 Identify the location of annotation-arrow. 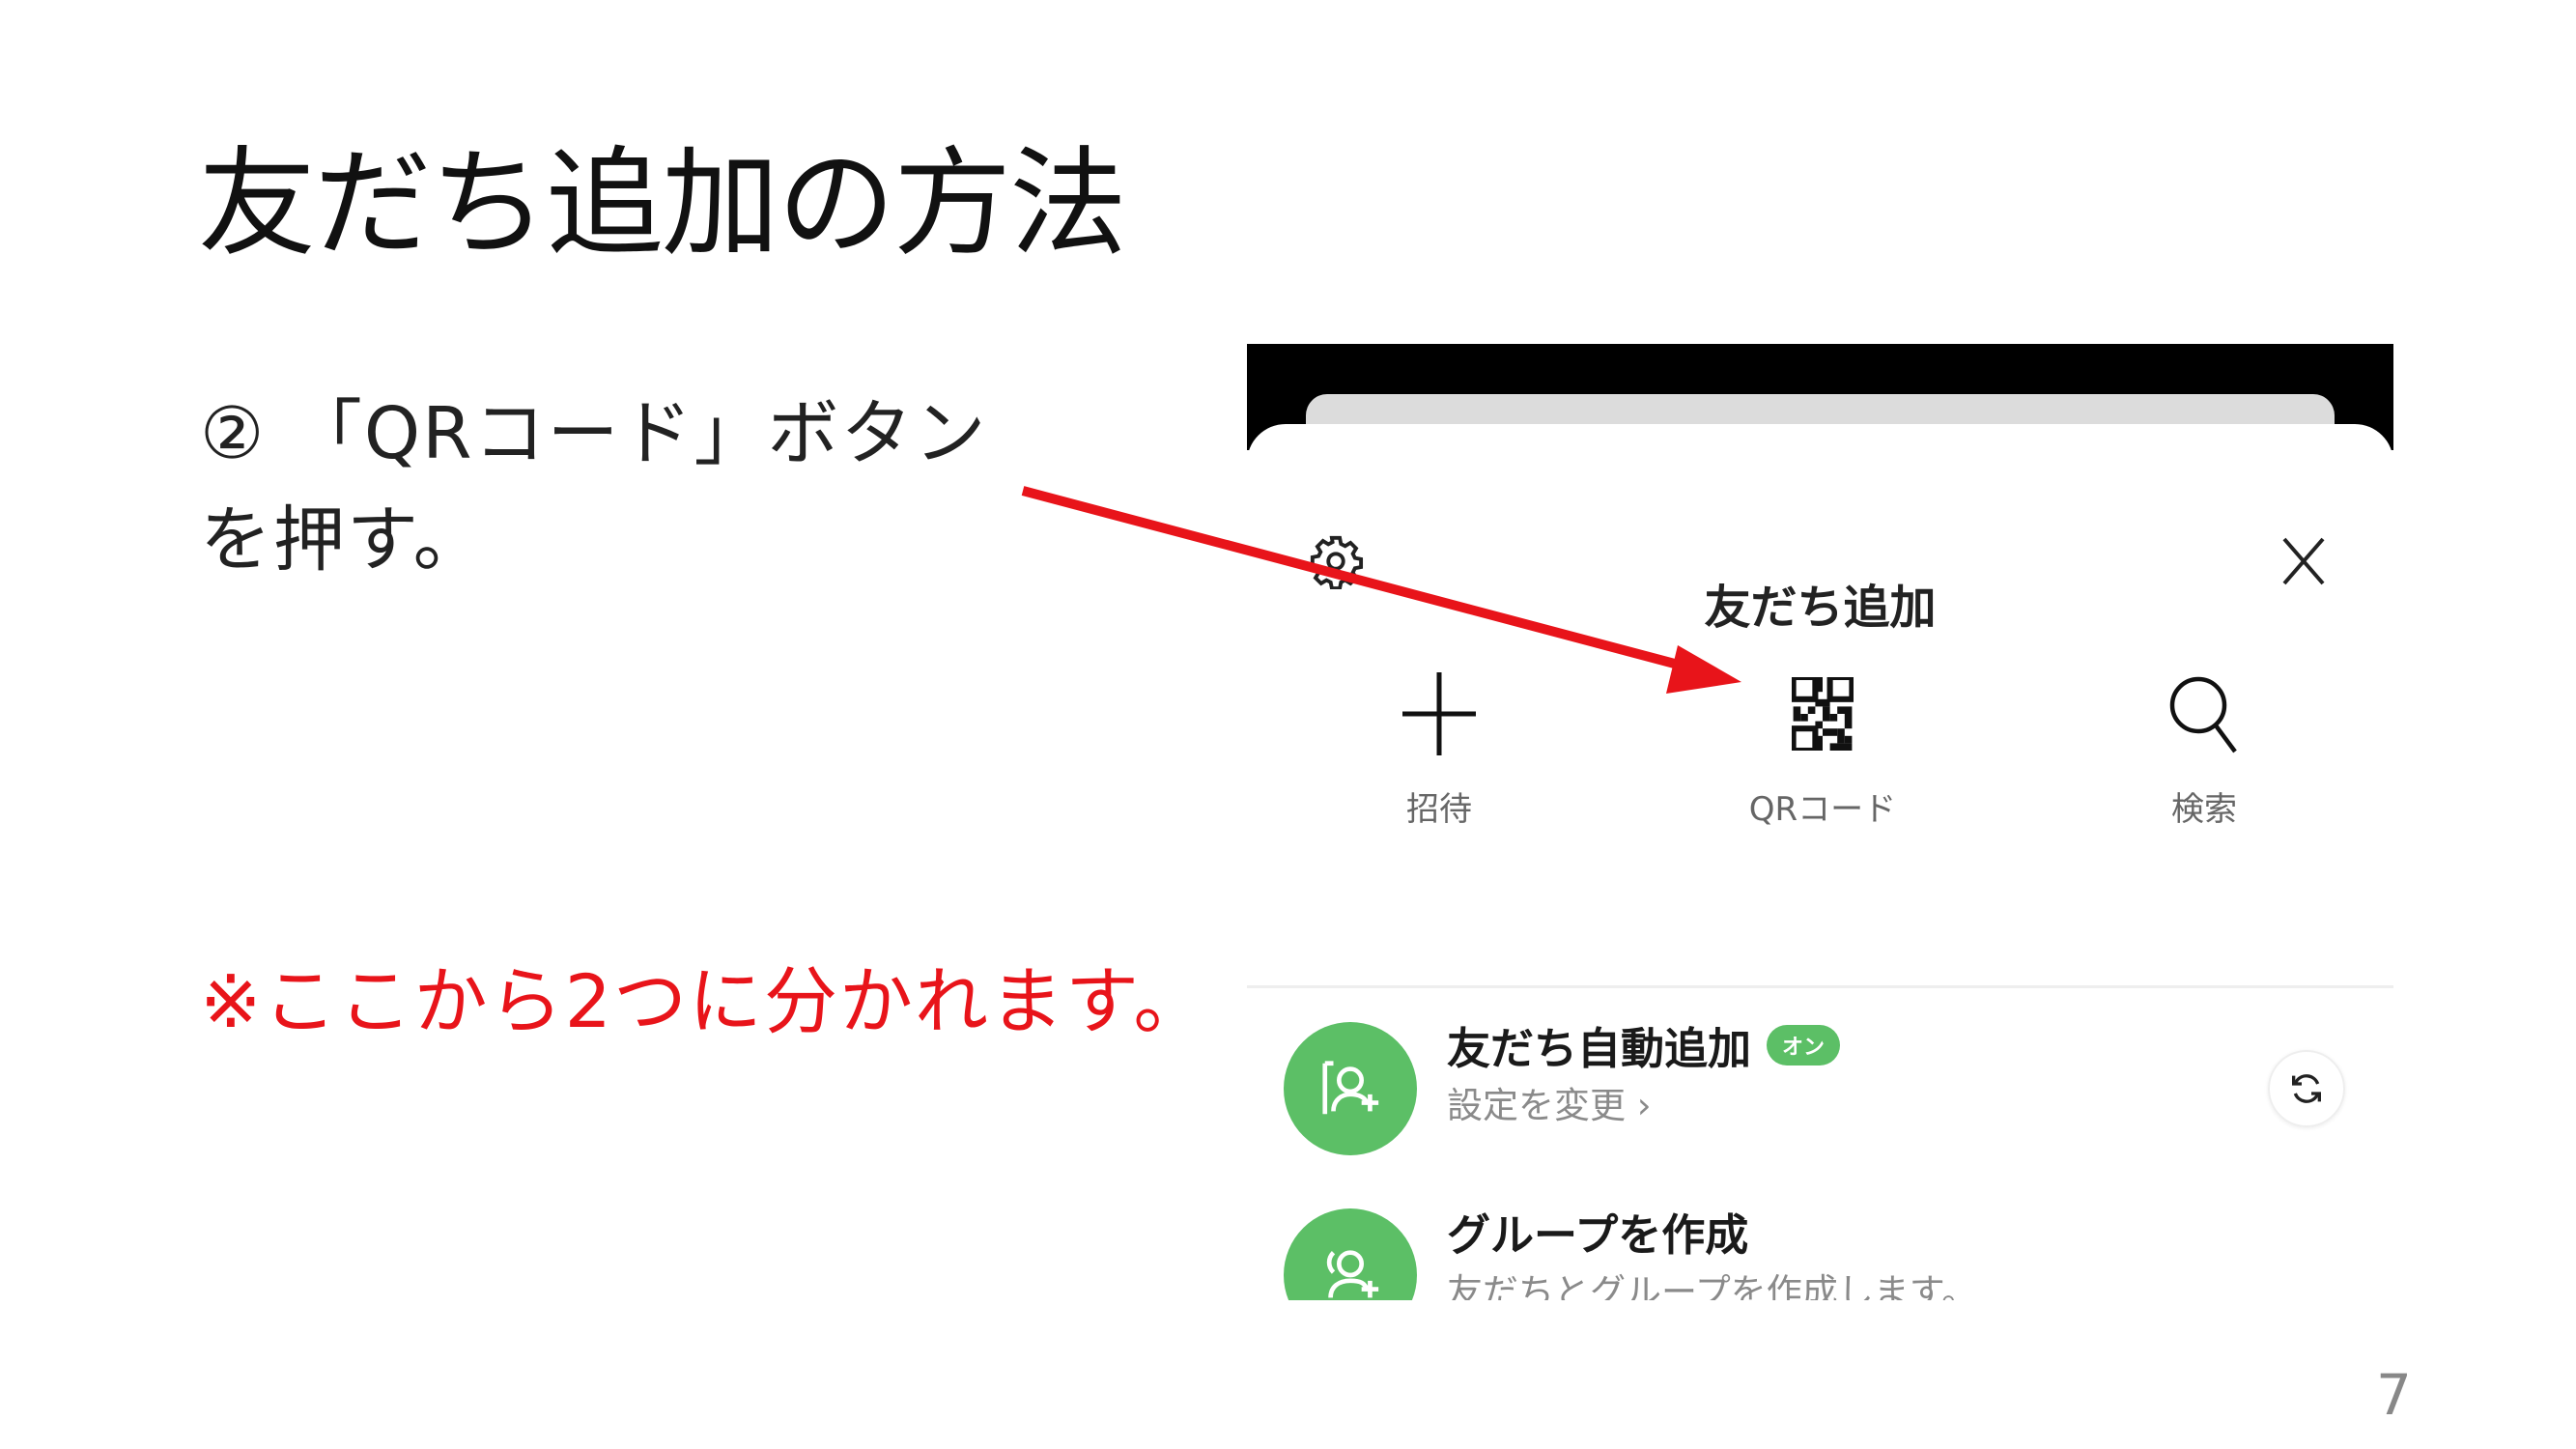
(1381, 590).